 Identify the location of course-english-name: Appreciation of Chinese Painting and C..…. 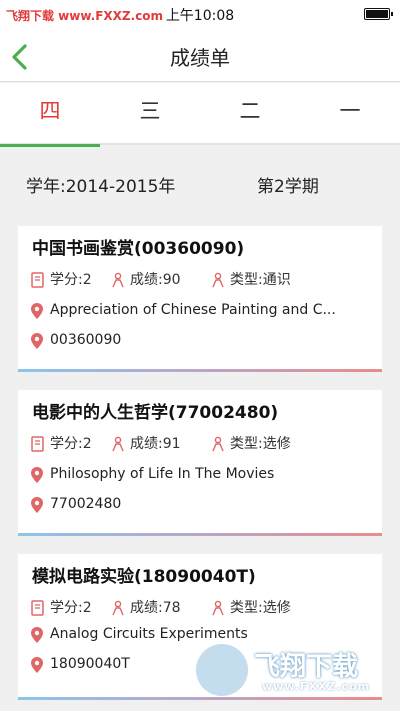
(193, 310).